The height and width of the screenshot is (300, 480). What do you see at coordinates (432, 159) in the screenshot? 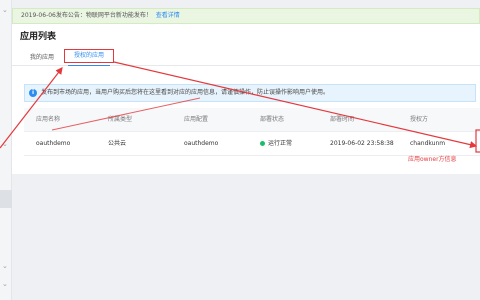
I see `owner-annotation-text: 应用owner方信息` at bounding box center [432, 159].